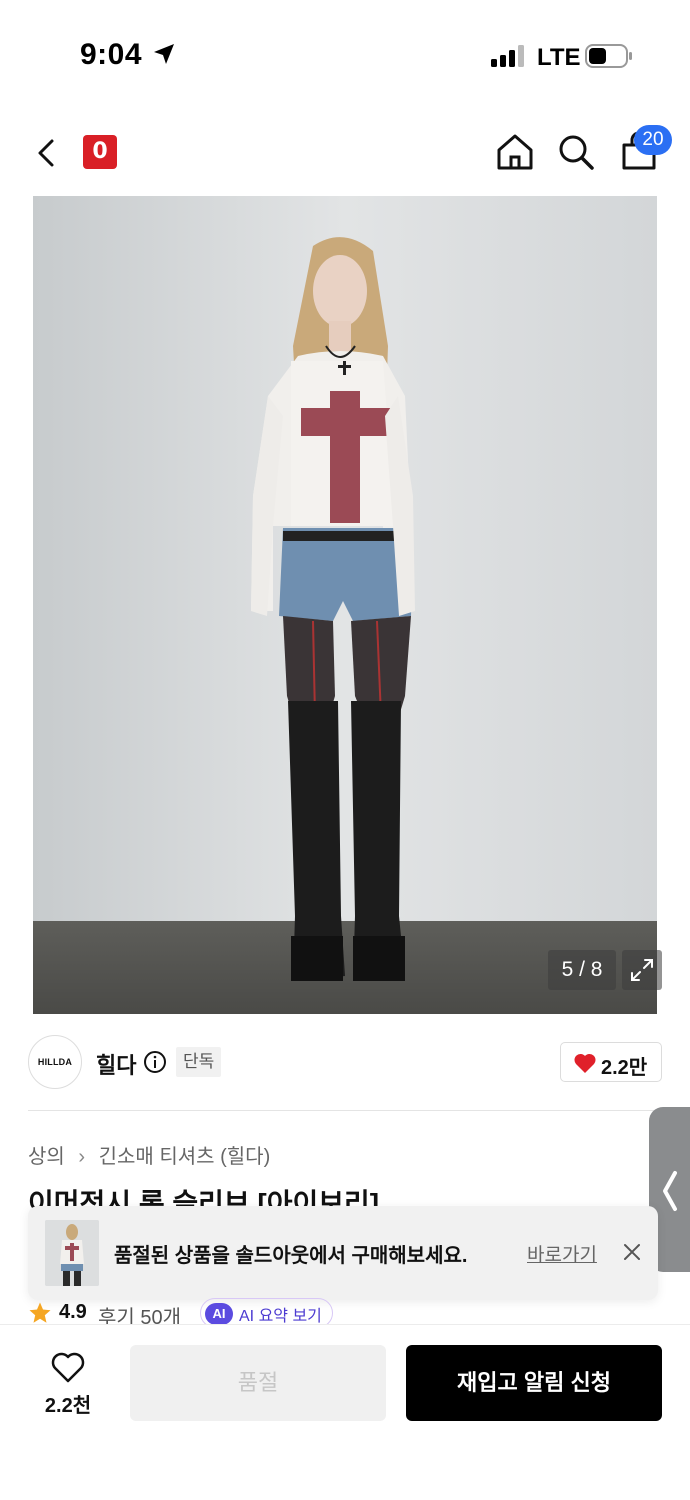 This screenshot has width=690, height=1500. What do you see at coordinates (576, 152) in the screenshot?
I see `search-icon` at bounding box center [576, 152].